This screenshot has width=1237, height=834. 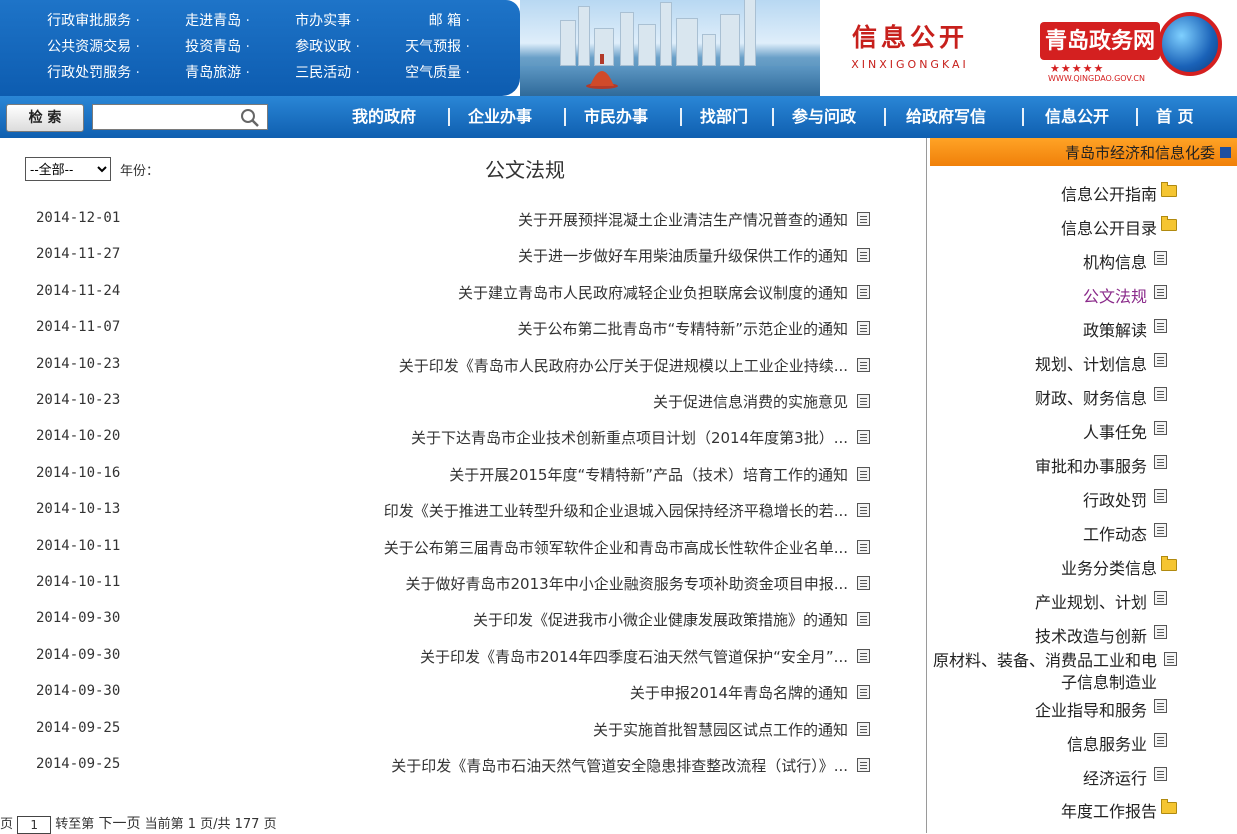 What do you see at coordinates (384, 117) in the screenshot?
I see `nav-item-my-government: 我的政府` at bounding box center [384, 117].